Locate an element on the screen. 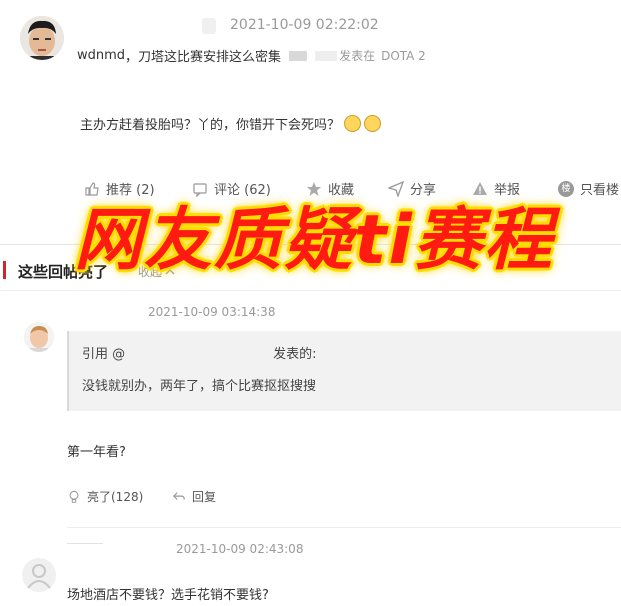  reply-divider is located at coordinates (344, 527).